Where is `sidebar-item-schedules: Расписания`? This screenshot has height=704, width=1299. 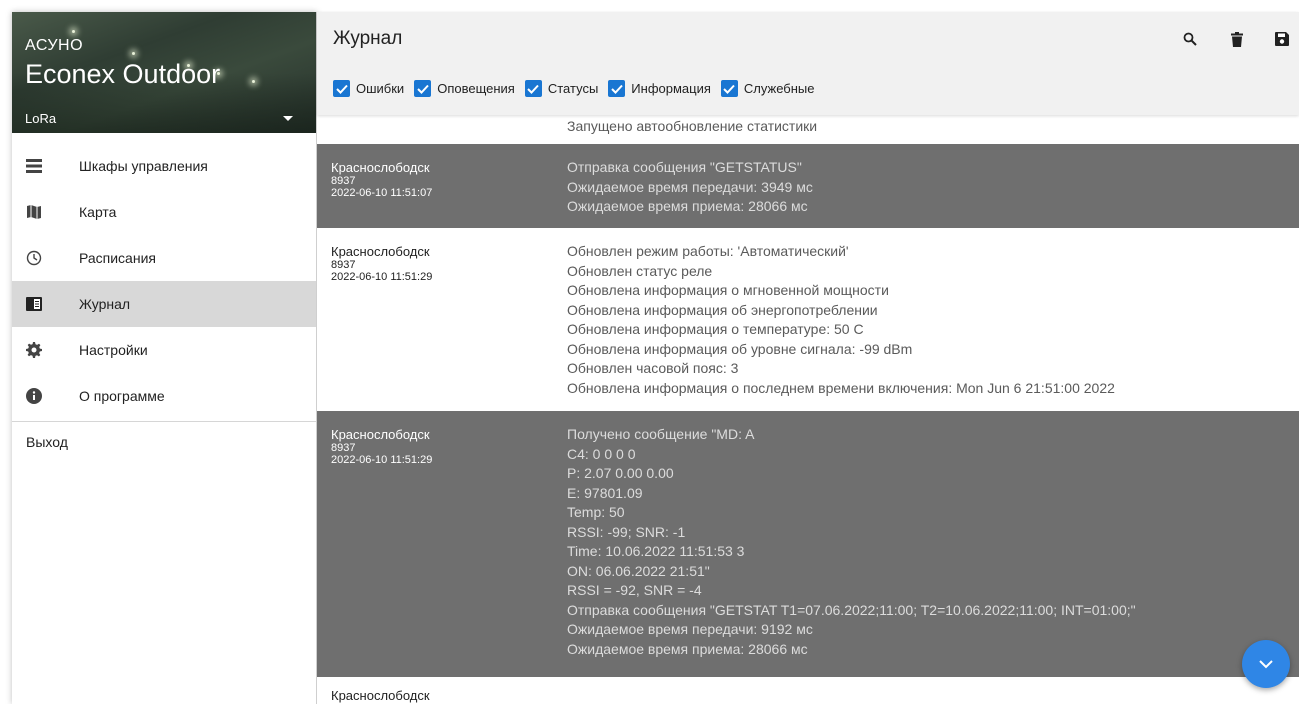
sidebar-item-schedules: Расписания is located at coordinates (164, 258).